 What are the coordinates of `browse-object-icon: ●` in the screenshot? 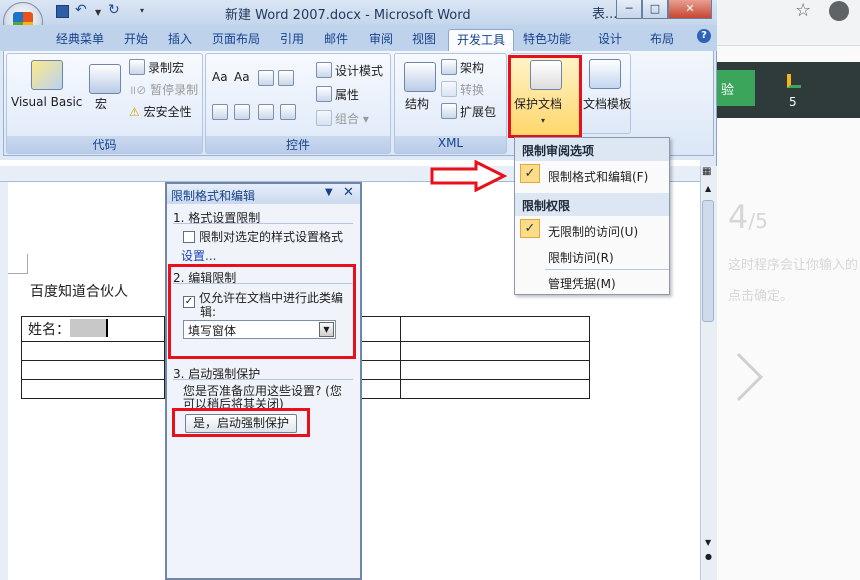 It's located at (708, 556).